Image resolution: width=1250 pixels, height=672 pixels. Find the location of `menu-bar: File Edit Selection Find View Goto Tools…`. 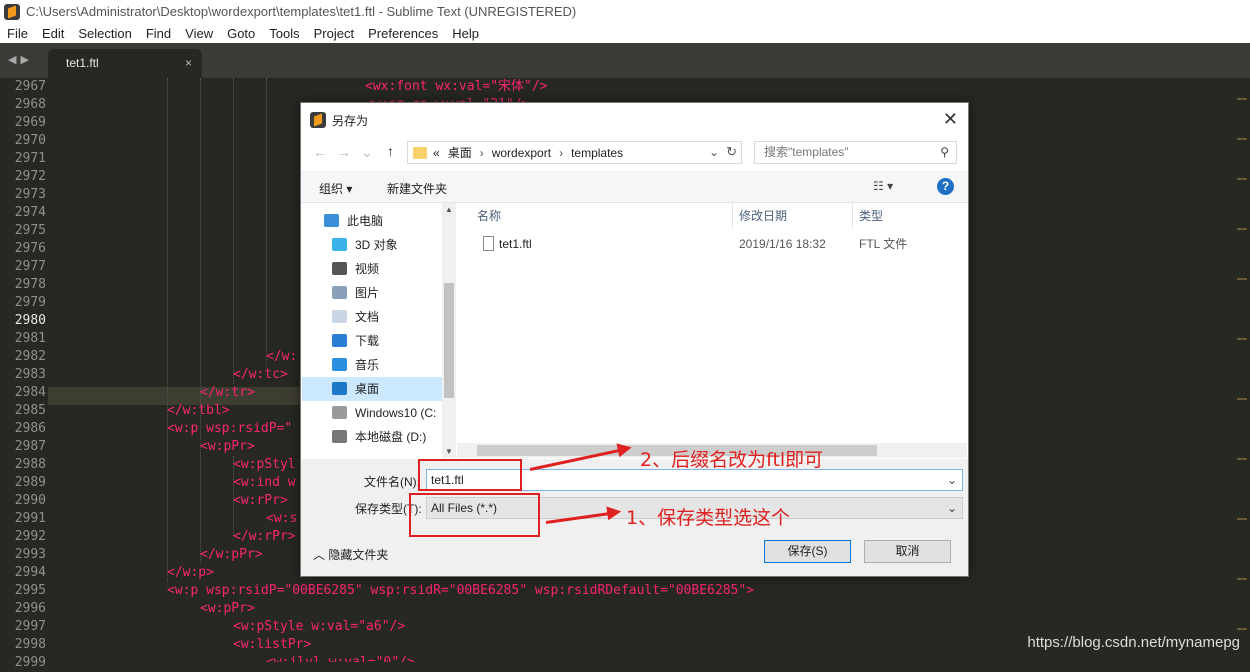

menu-bar: File Edit Selection Find View Goto Tools… is located at coordinates (625, 33).